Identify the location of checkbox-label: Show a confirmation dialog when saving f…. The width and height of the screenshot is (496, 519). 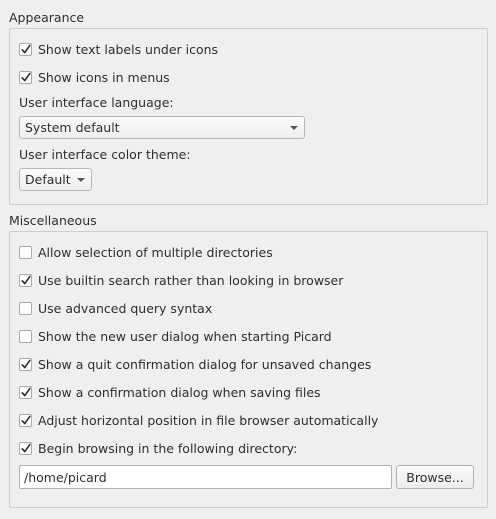
(179, 392).